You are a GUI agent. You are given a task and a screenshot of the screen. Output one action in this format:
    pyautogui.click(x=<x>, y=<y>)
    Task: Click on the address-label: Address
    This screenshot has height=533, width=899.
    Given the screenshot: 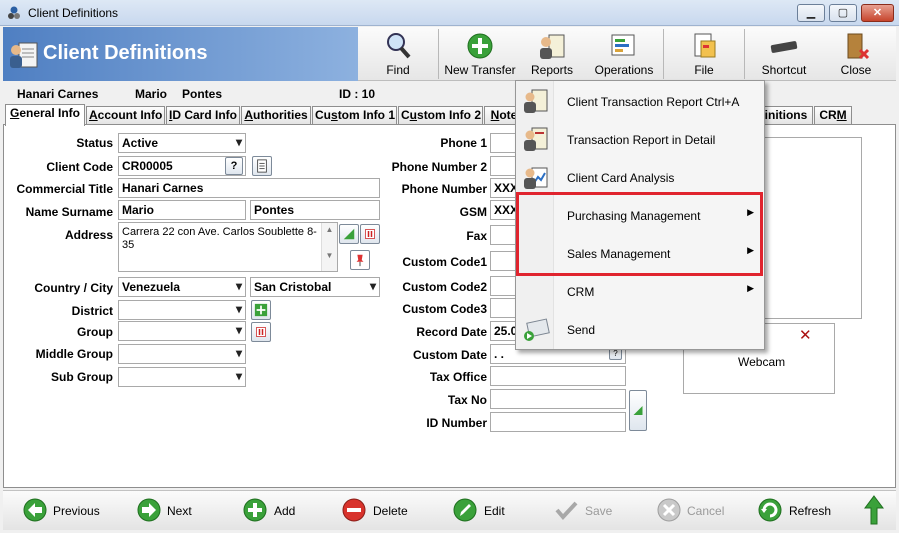 What is the action you would take?
    pyautogui.click(x=88, y=235)
    